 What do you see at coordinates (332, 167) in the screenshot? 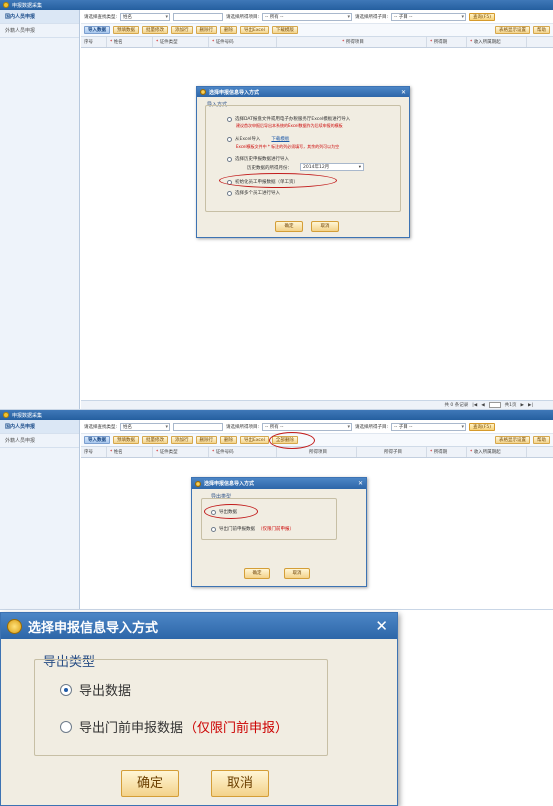
I see `history-month-select: 2014年12月 ▾` at bounding box center [332, 167].